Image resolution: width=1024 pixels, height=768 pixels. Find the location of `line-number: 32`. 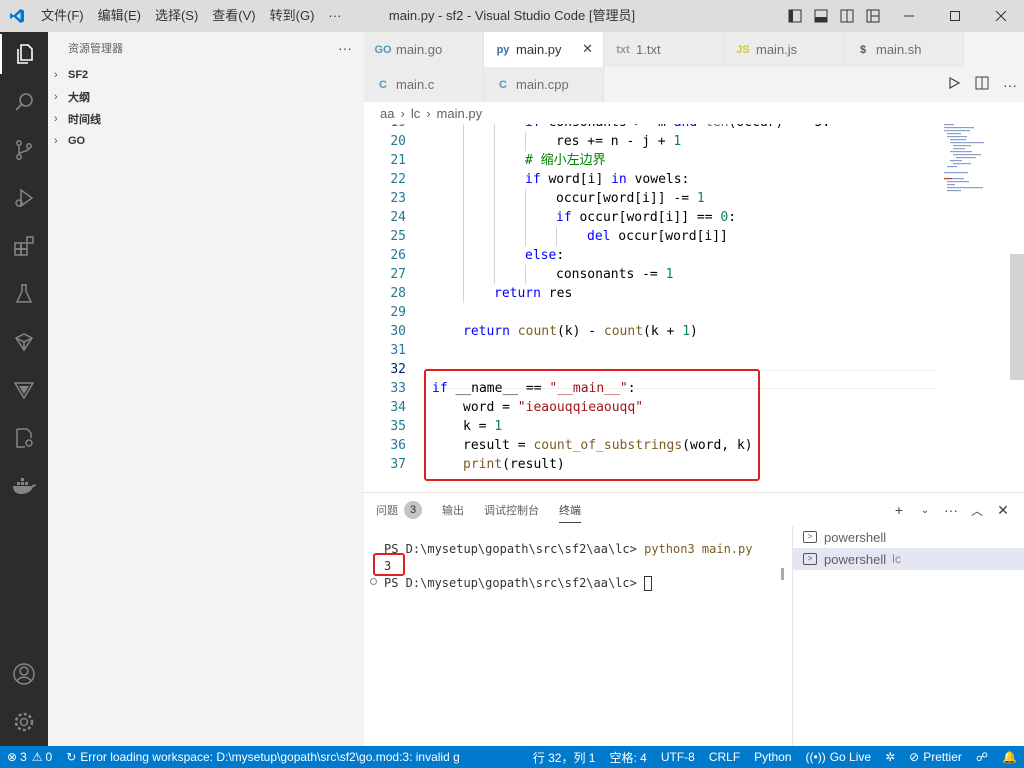

line-number: 32 is located at coordinates (398, 369).